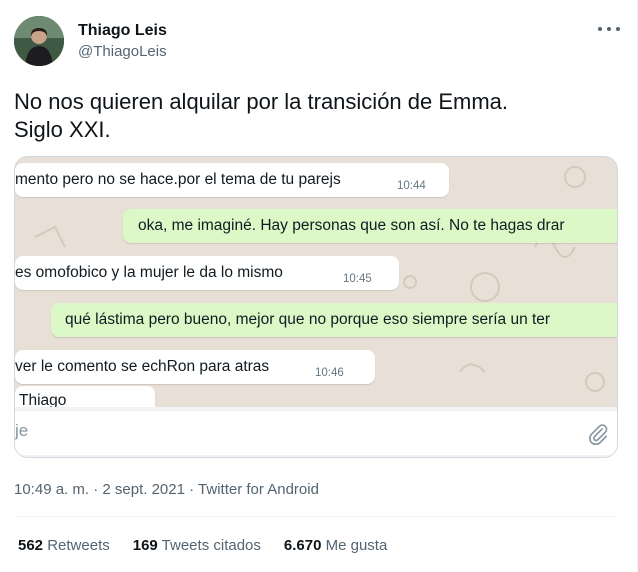  I want to click on chat-input-bar: je, so click(316, 432).